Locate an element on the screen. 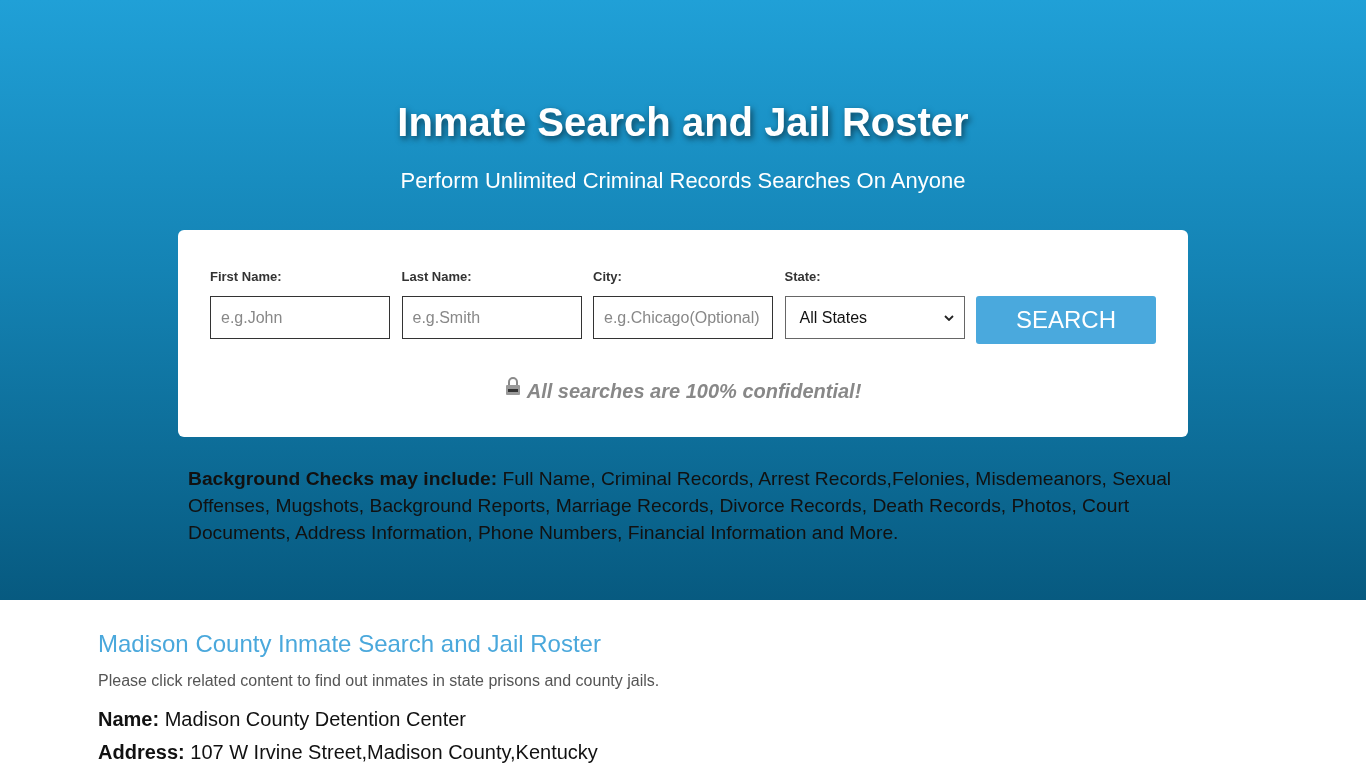  background-checks-text: Background Checks may include: Full Name, Criminal Records, Arrest Records,Felonies, Misdemeanors, Sexual Offenses, Mugshots, Background Reports, Marriage Records, Divorce Records, Death Records, Photos, Court Documents, Address Information, Phone Numbers, Financial Information and More. is located at coordinates (680, 506).